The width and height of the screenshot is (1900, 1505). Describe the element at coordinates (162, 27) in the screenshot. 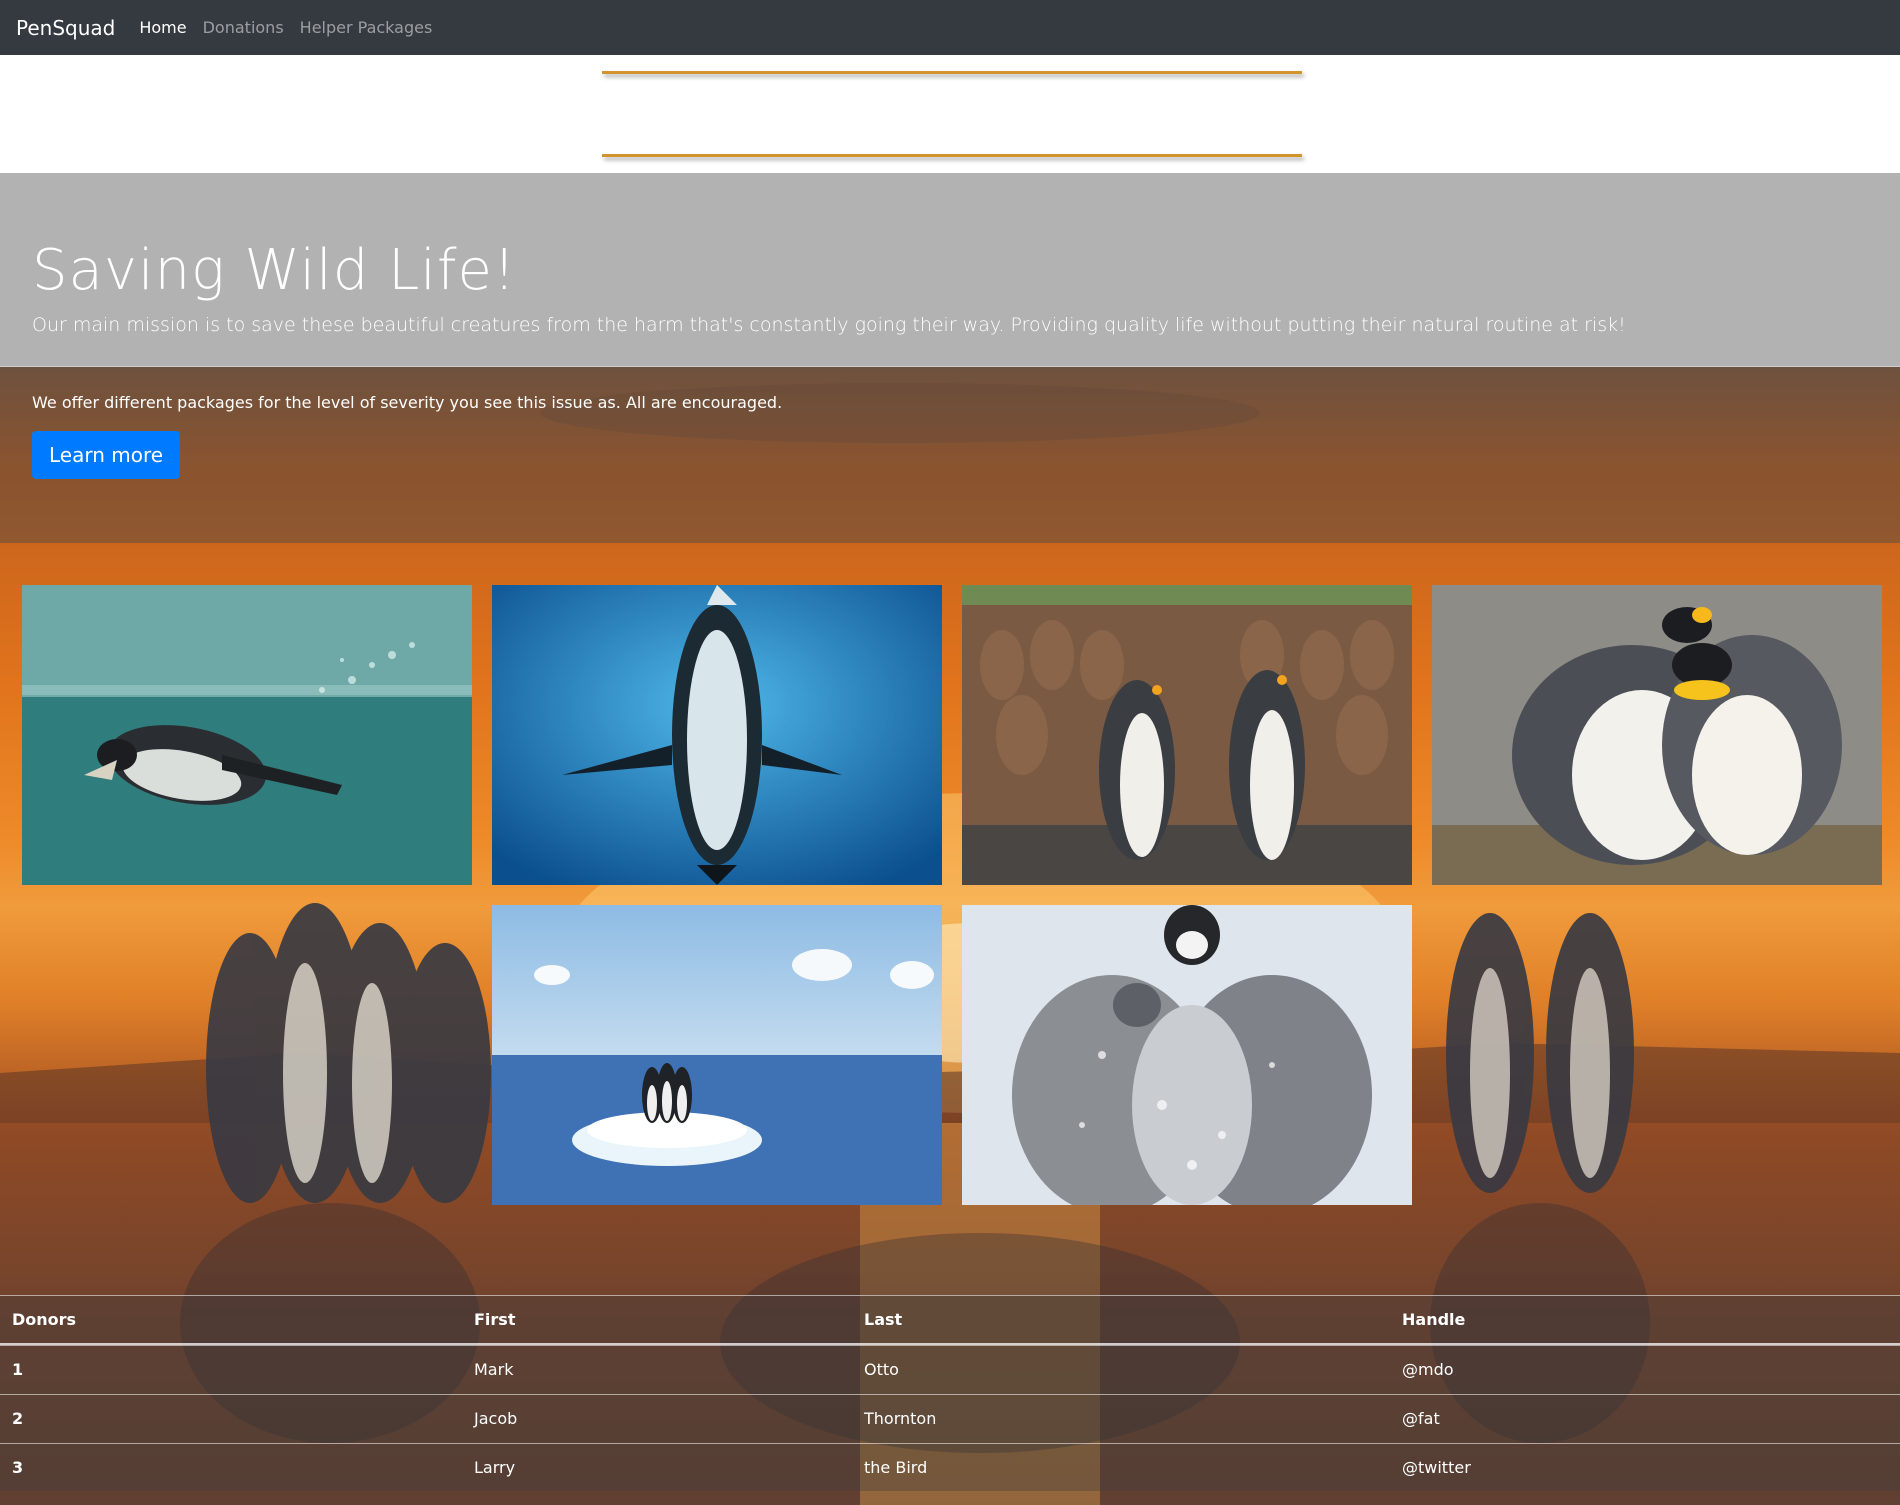

I see `nav-home: Home` at that location.